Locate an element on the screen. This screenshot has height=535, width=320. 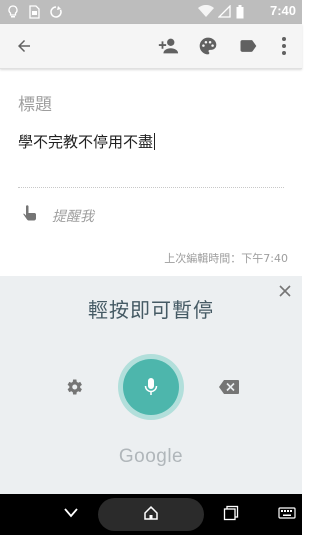
nav-back-icon is located at coordinates (71, 513).